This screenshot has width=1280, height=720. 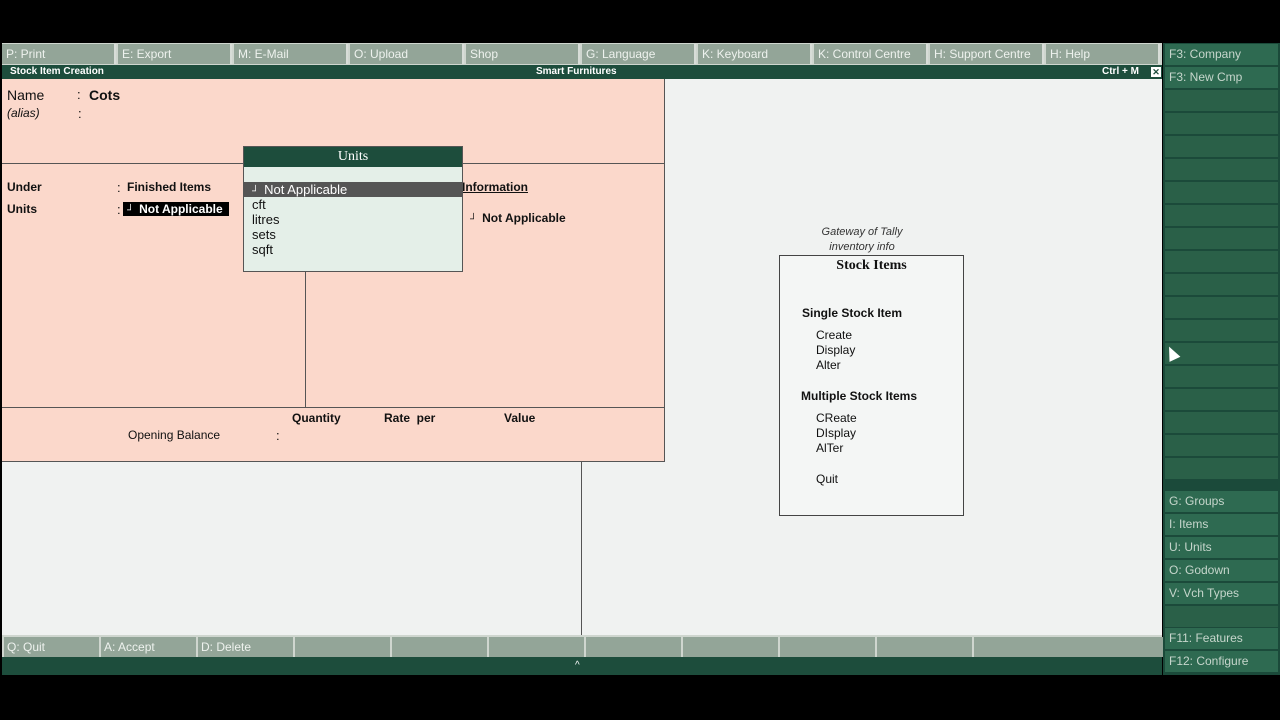 I want to click on name-label: Name, so click(x=26, y=95).